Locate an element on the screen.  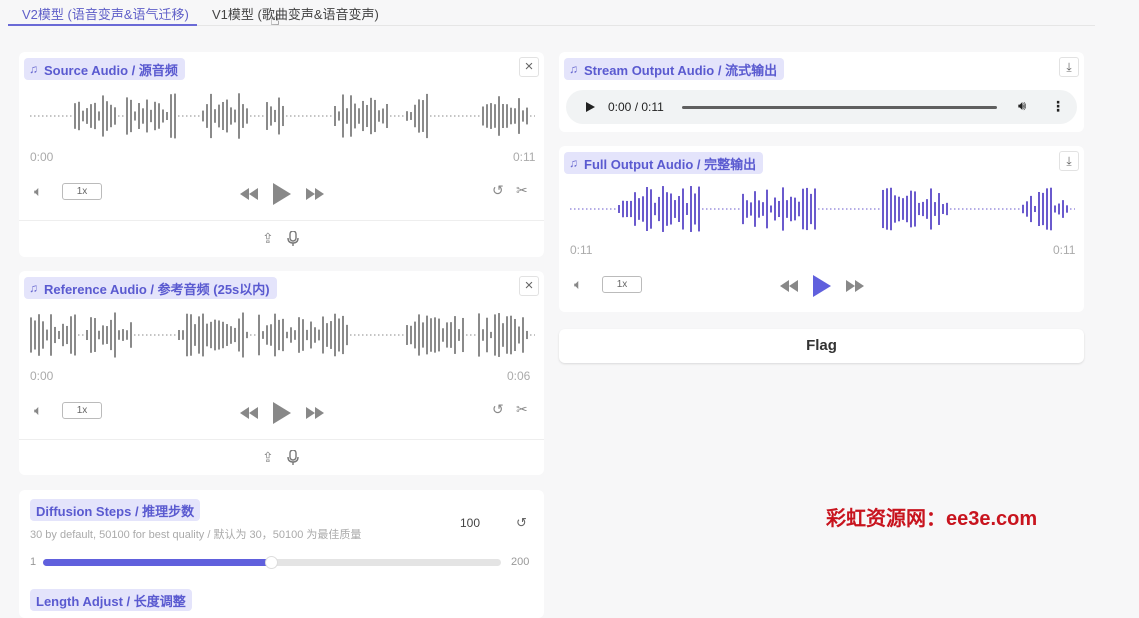
reset-icon: ↺ is located at coordinates (521, 523).